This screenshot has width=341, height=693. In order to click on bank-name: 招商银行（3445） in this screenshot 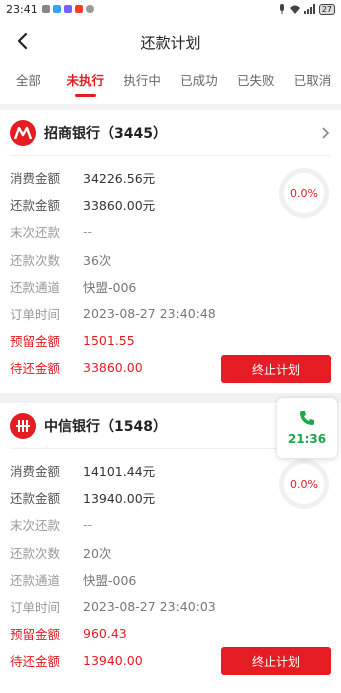, I will do `click(105, 133)`.